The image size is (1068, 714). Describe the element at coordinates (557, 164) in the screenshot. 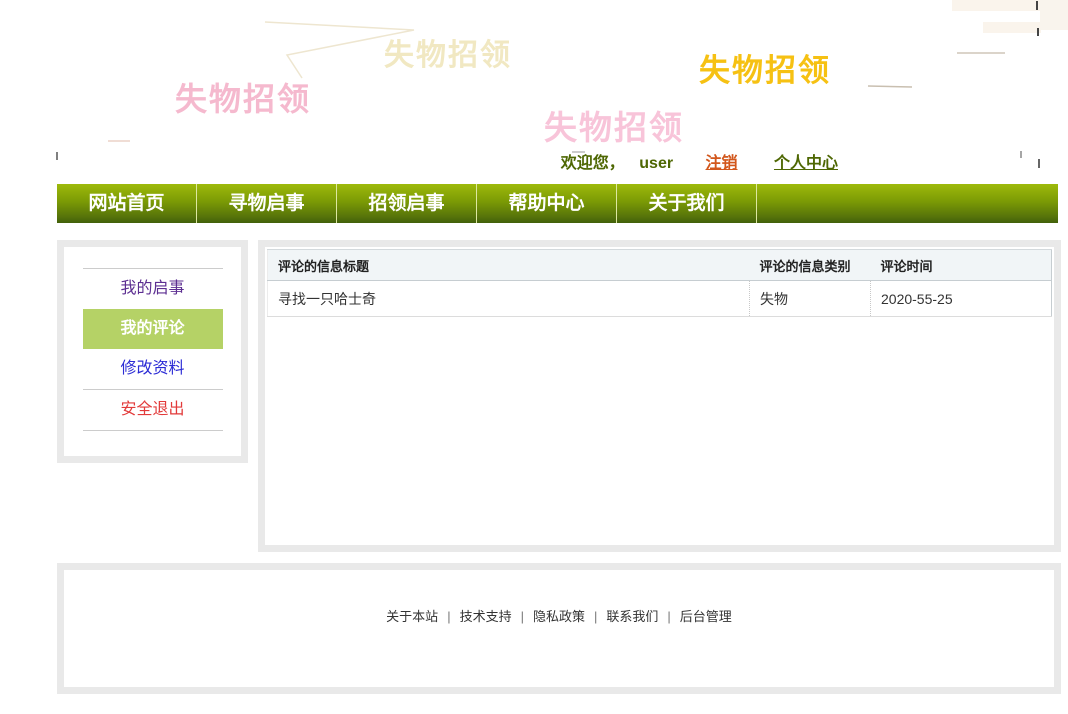

I see `user-bar: 欢迎您， user 注销 个人中心` at that location.